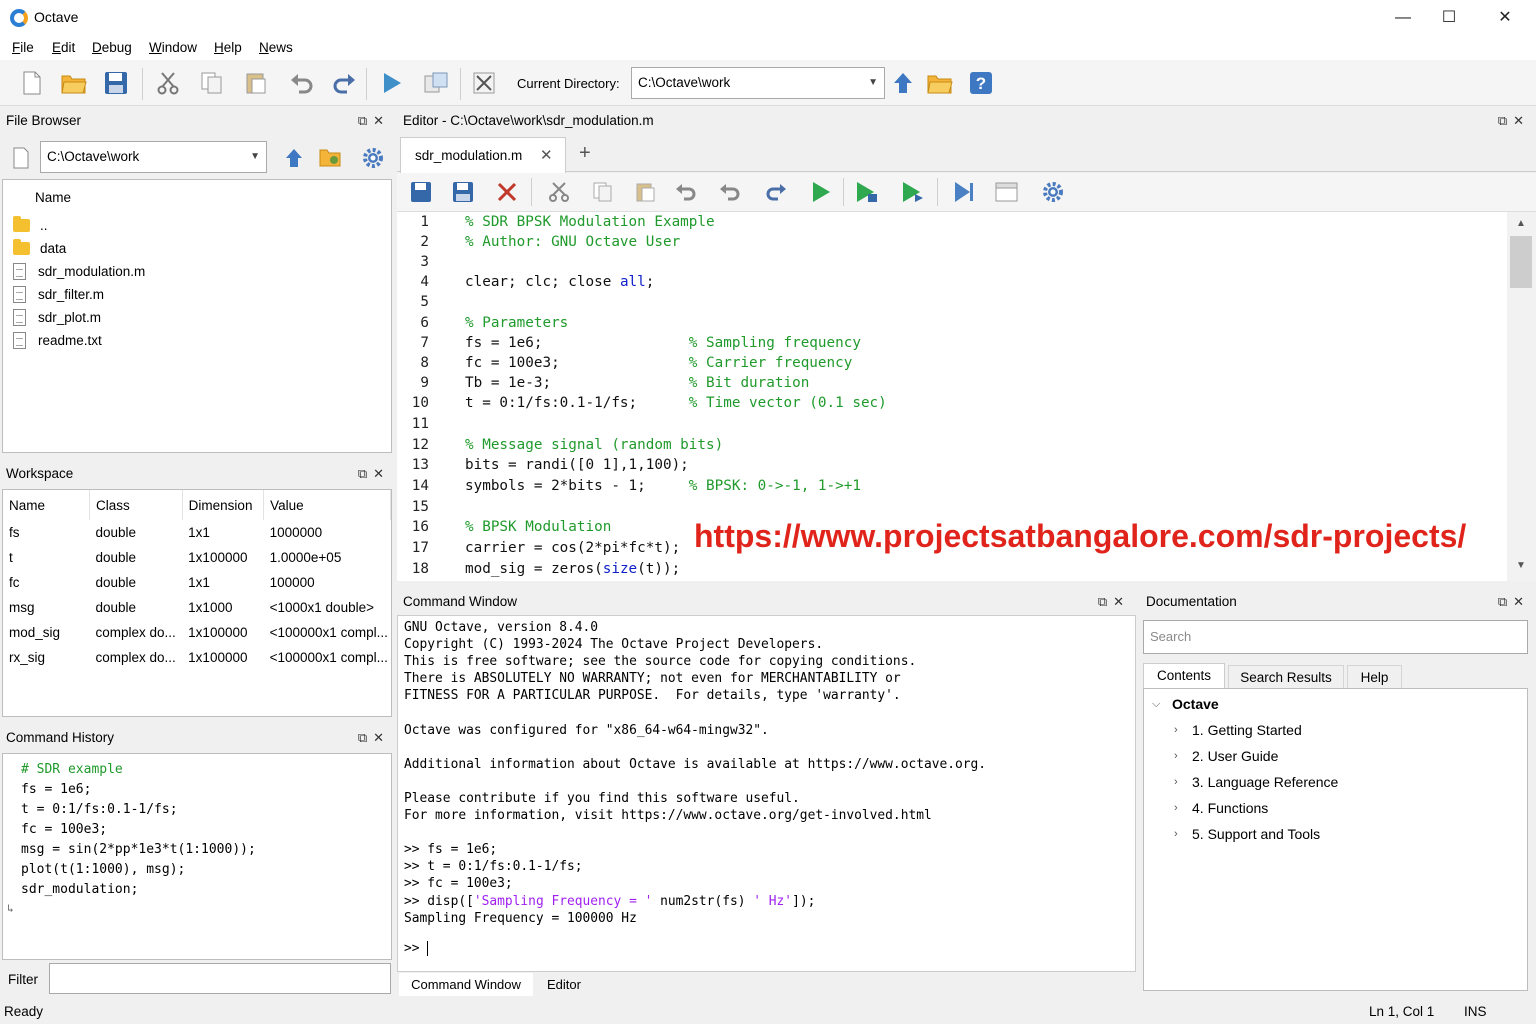 This screenshot has height=1024, width=1536. What do you see at coordinates (197, 294) in the screenshot?
I see `file-browser-item: sdr_filter.m` at bounding box center [197, 294].